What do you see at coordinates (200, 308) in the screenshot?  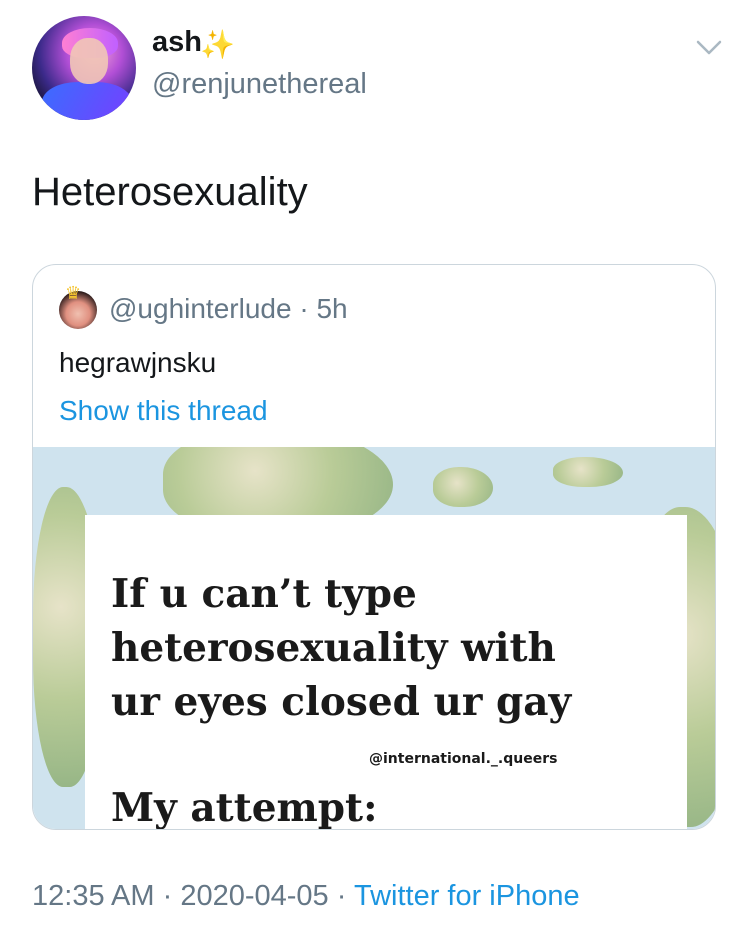 I see `quoted-author-handle: @ughinterlude` at bounding box center [200, 308].